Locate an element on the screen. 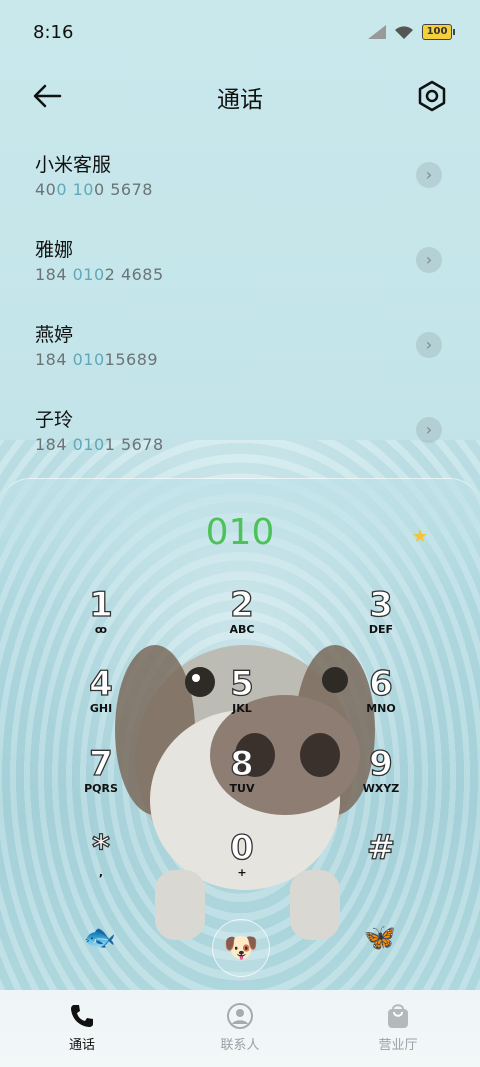 This screenshot has width=480, height=1067. contact-row: 雅娜 184 0102 4685 › is located at coordinates (240, 267).